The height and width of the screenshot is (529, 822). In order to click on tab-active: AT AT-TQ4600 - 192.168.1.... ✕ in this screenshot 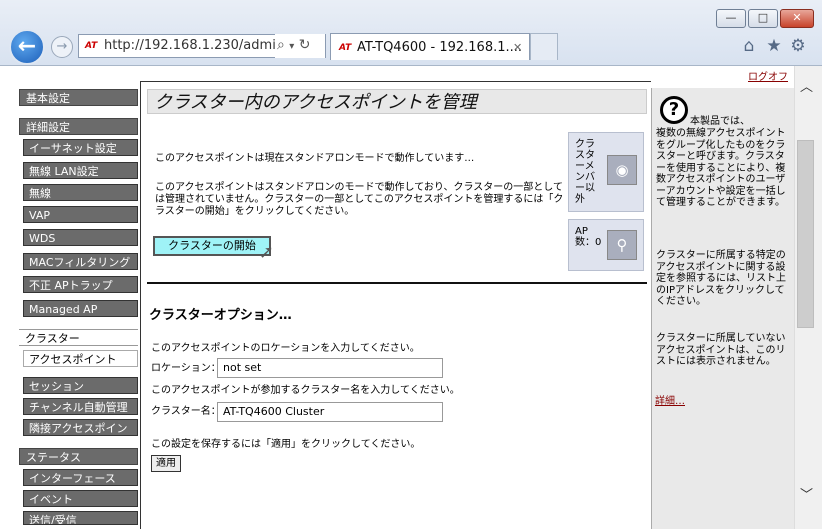, I will do `click(430, 46)`.